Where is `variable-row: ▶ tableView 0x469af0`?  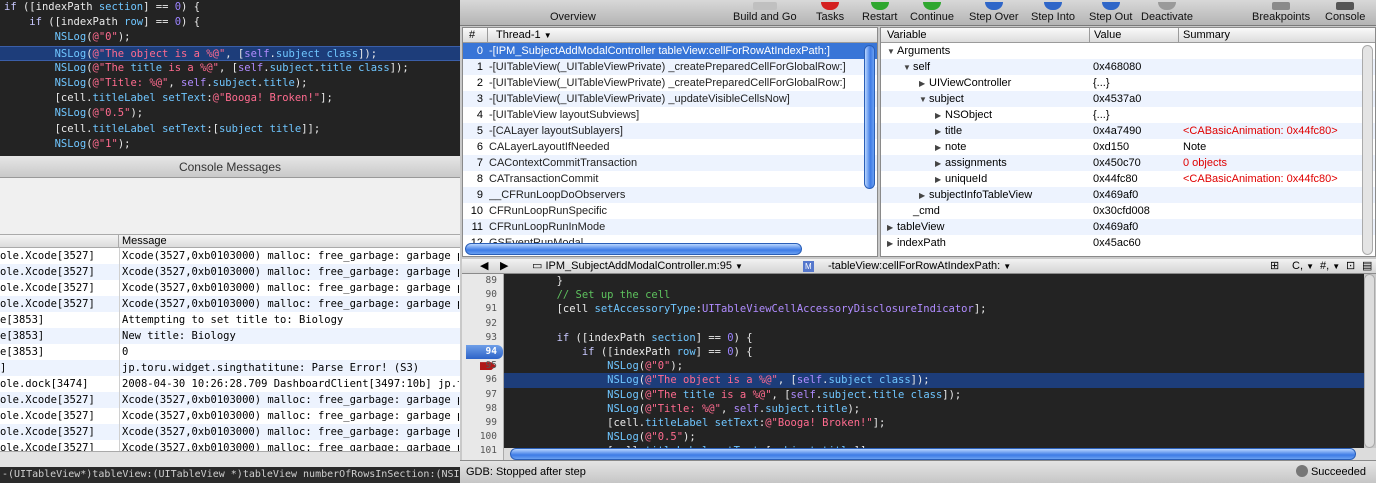
variable-row: ▶ tableView 0x469af0 is located at coordinates (1128, 227).